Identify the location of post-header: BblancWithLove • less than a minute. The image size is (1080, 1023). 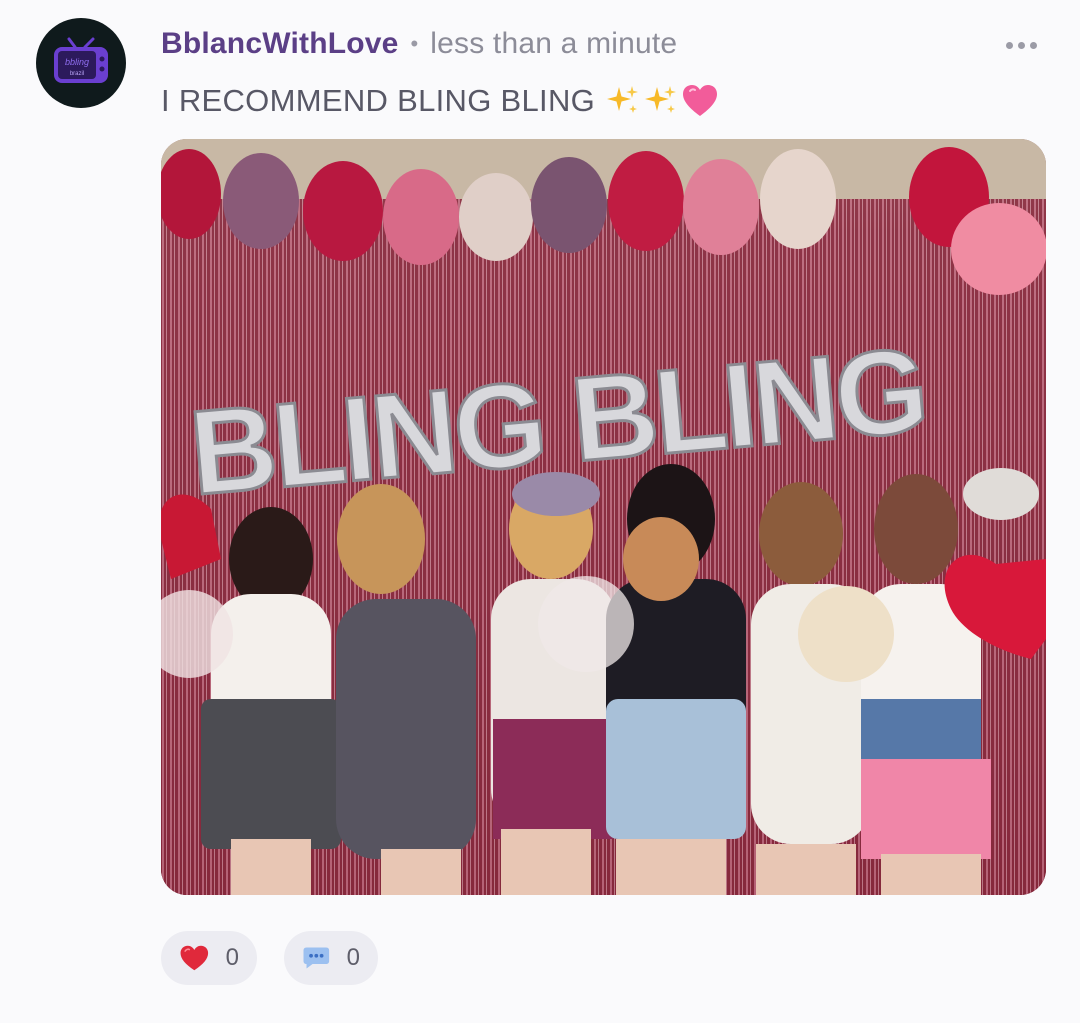
(419, 44).